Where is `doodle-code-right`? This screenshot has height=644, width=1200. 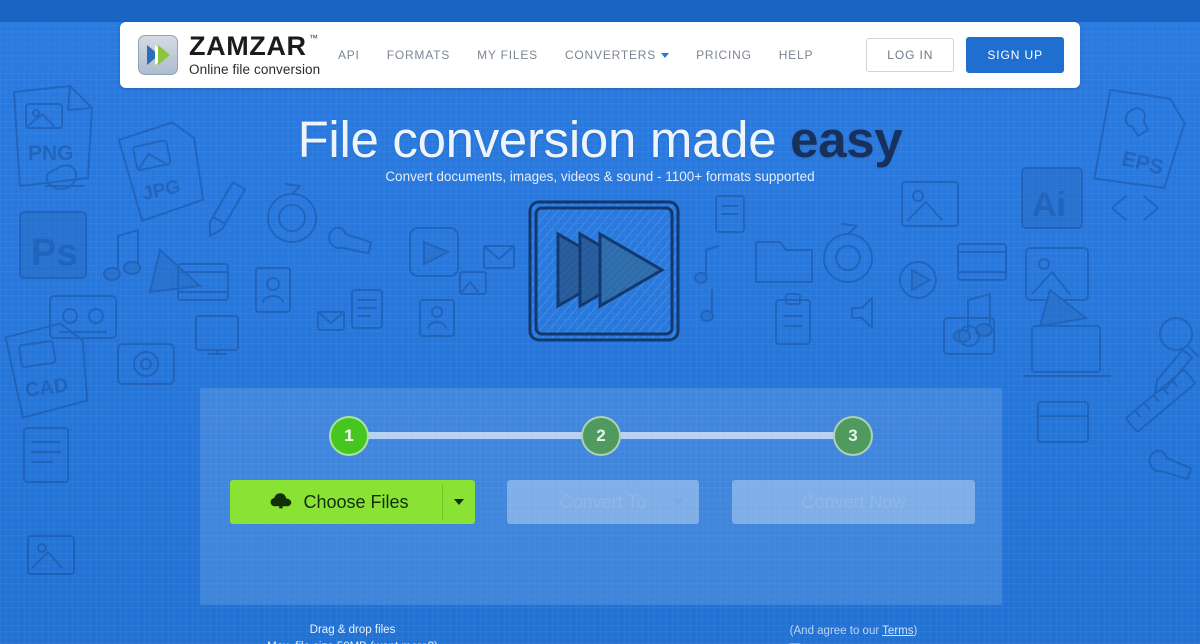
doodle-code-right is located at coordinates (1135, 208).